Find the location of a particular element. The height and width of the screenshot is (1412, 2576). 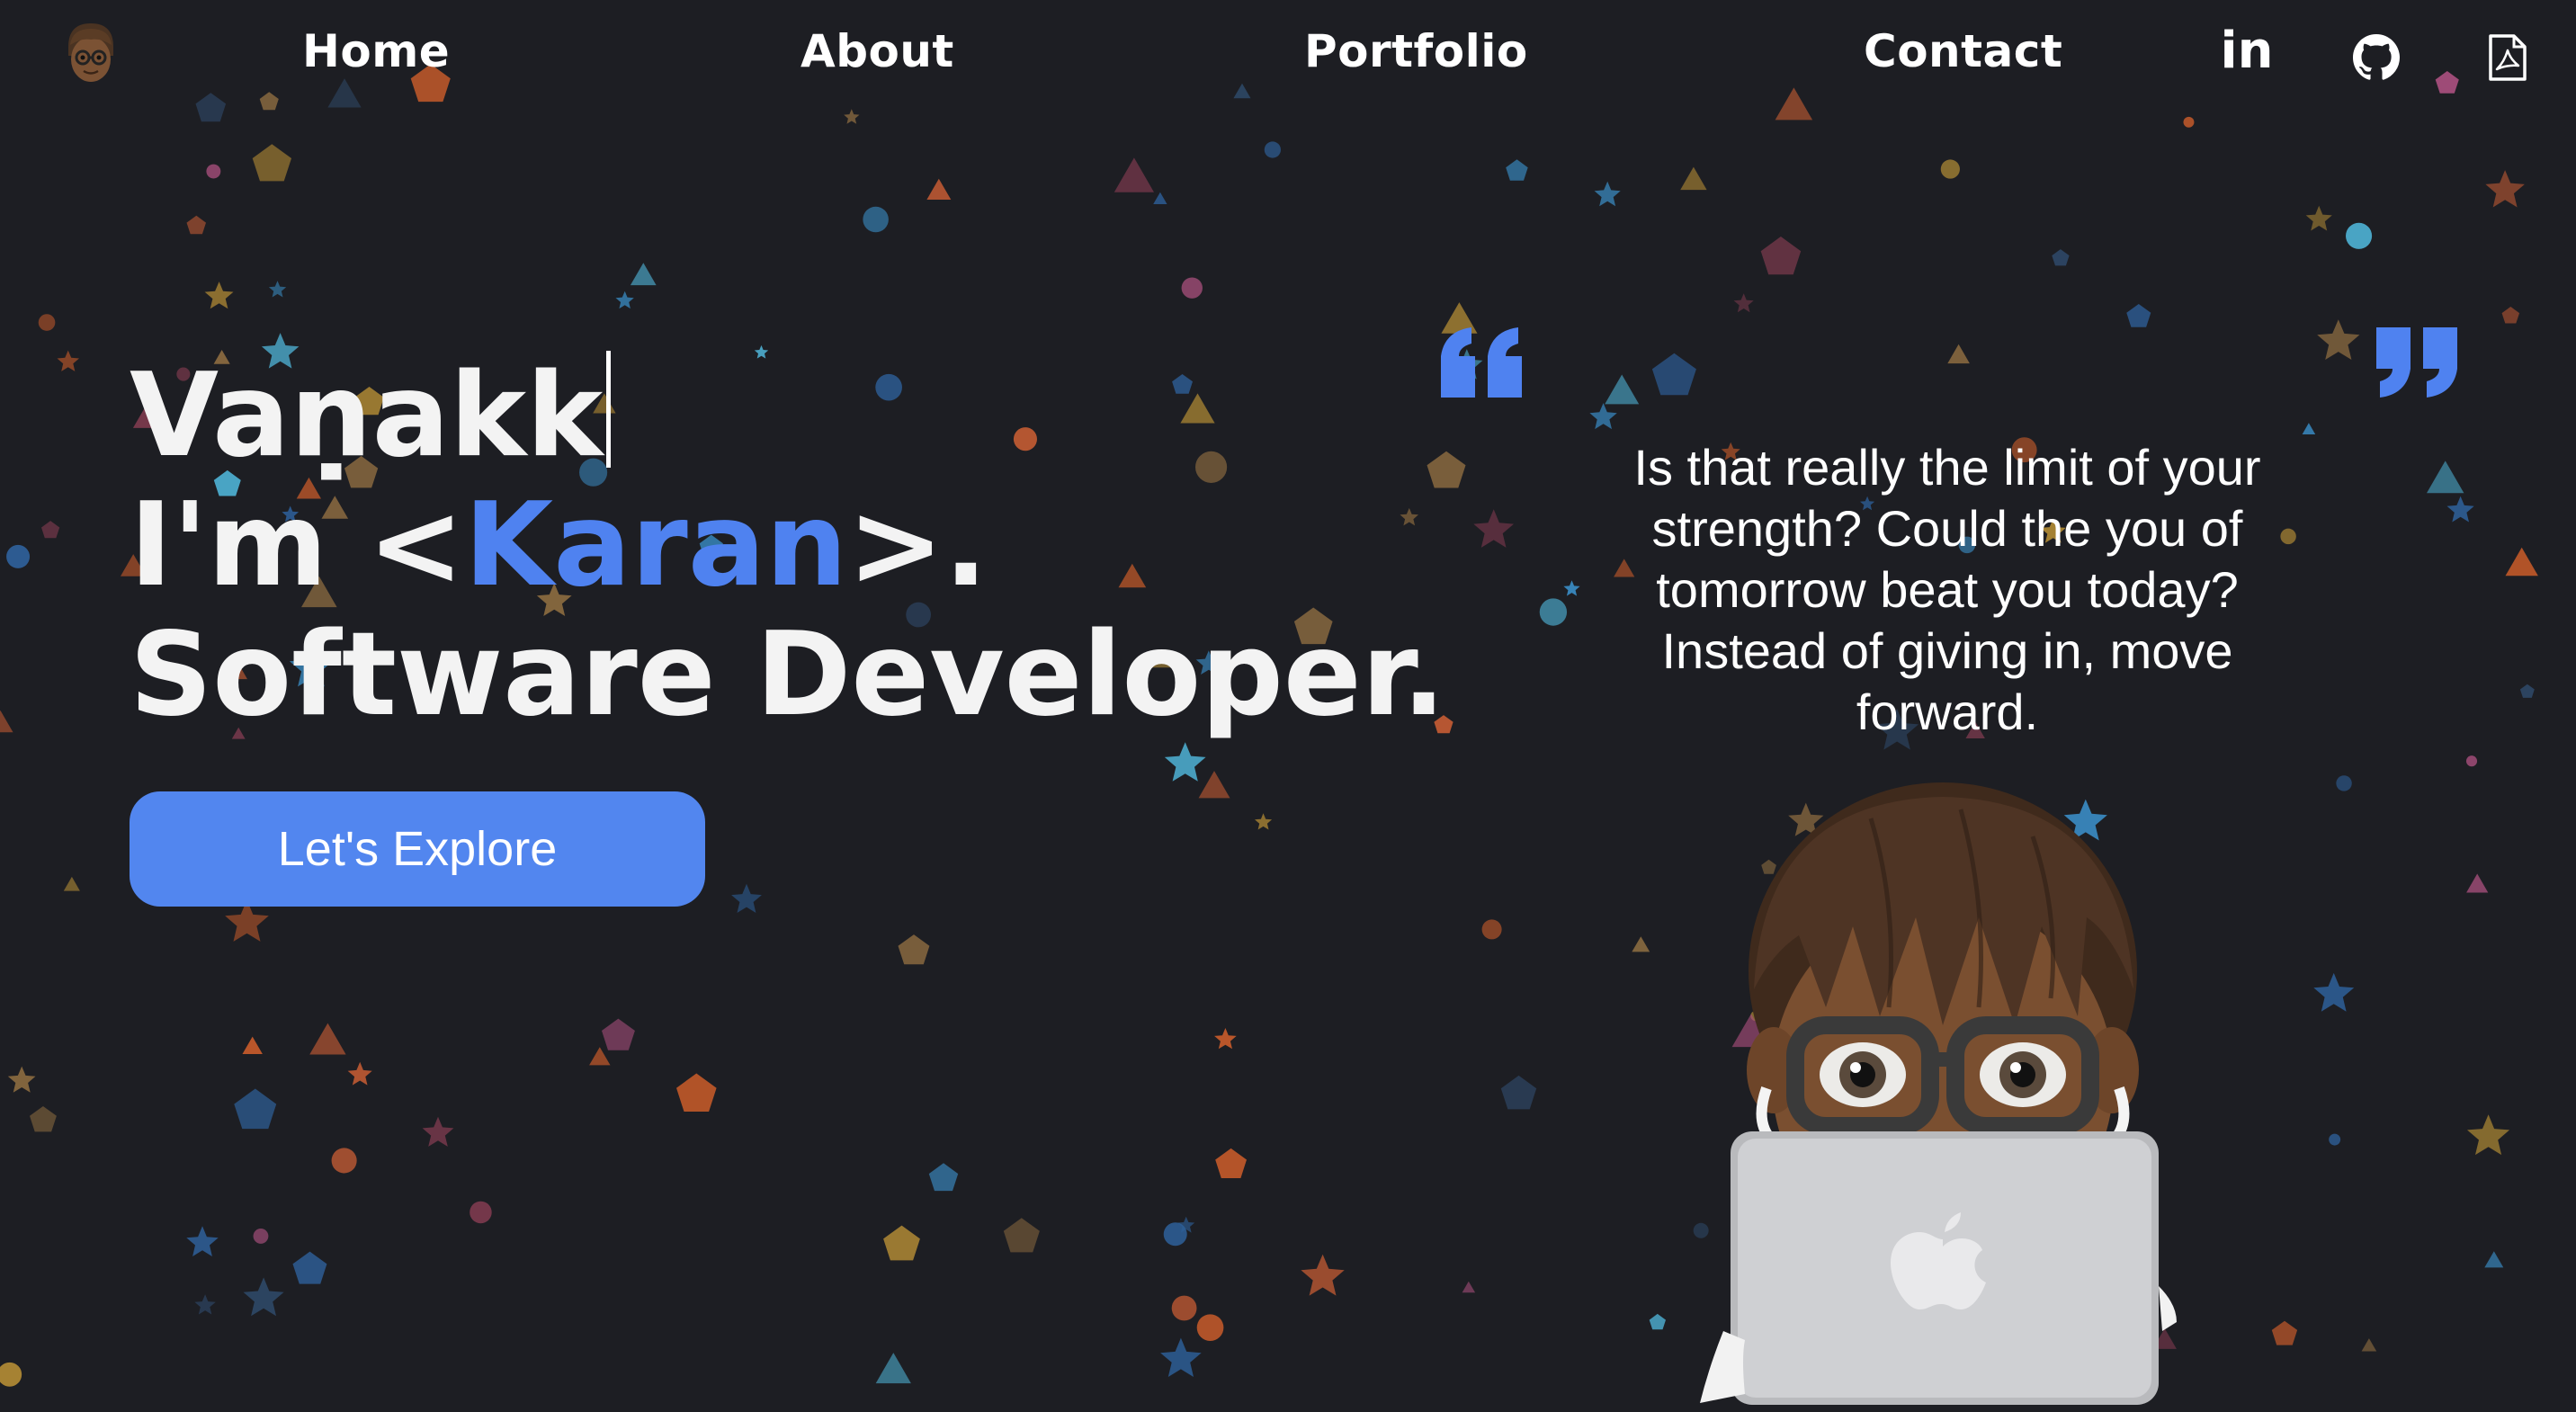

logo-avatar-icon is located at coordinates (91, 53).